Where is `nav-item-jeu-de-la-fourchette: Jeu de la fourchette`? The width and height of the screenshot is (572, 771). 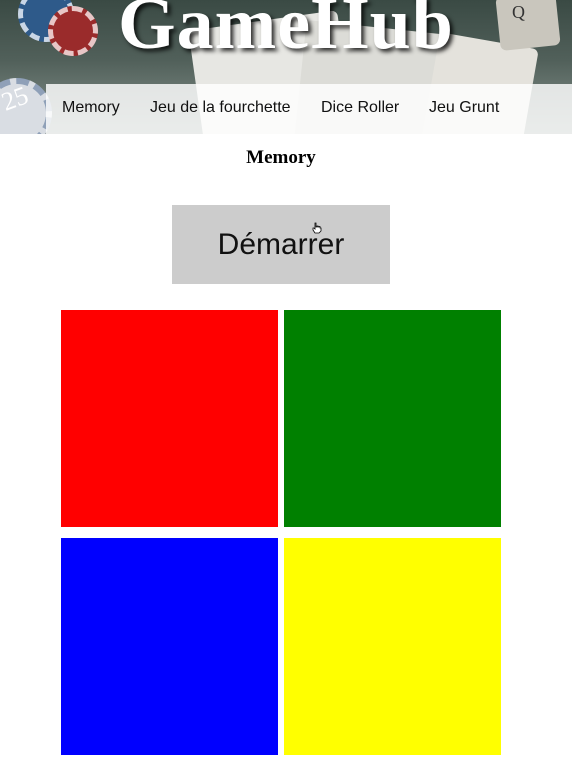 nav-item-jeu-de-la-fourchette: Jeu de la fourchette is located at coordinates (220, 108).